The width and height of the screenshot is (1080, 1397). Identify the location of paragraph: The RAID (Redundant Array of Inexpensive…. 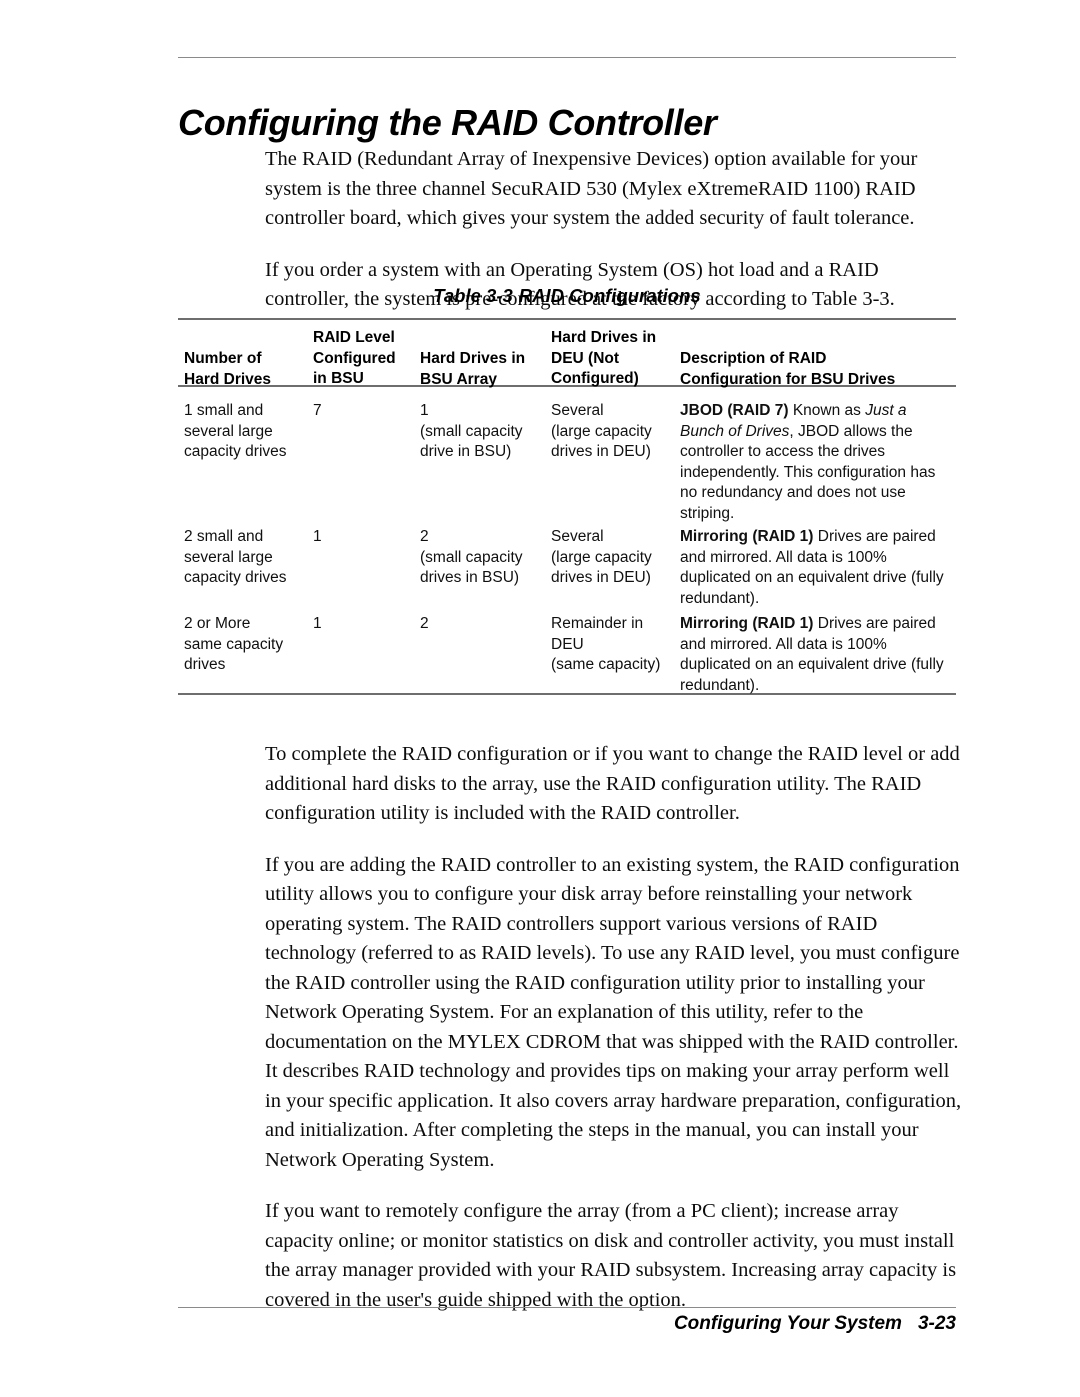
(591, 188).